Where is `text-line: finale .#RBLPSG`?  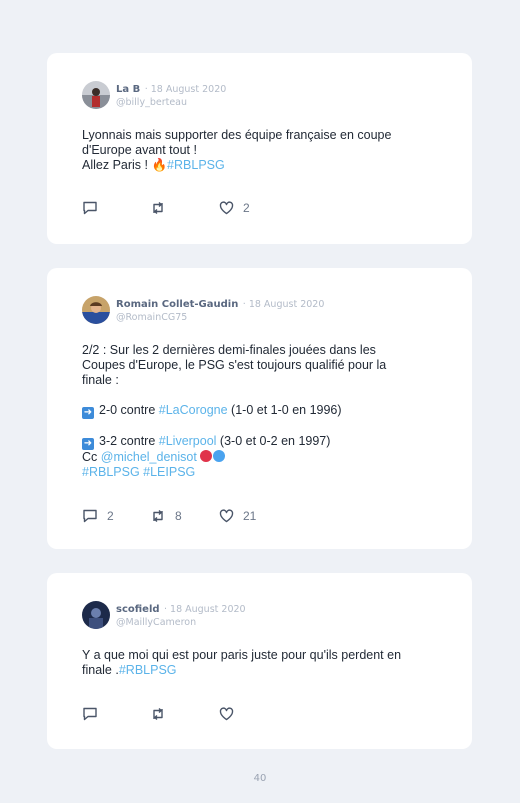
text-line: finale .#RBLPSG is located at coordinates (267, 670).